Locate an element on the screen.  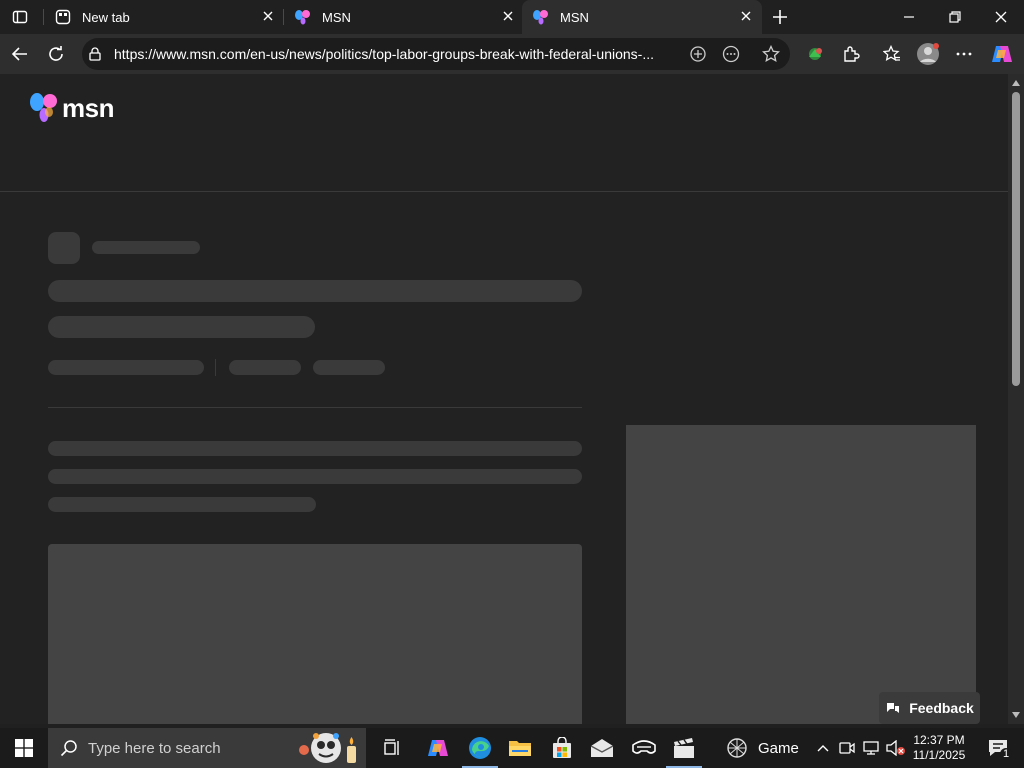
extensions-button is located at coordinates (851, 54).